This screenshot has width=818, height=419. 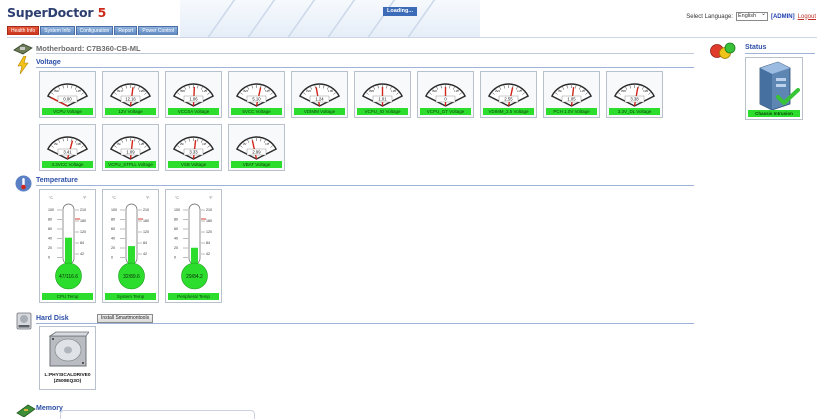 What do you see at coordinates (83, 221) in the screenshot?
I see `fahrenheit-tick: 180` at bounding box center [83, 221].